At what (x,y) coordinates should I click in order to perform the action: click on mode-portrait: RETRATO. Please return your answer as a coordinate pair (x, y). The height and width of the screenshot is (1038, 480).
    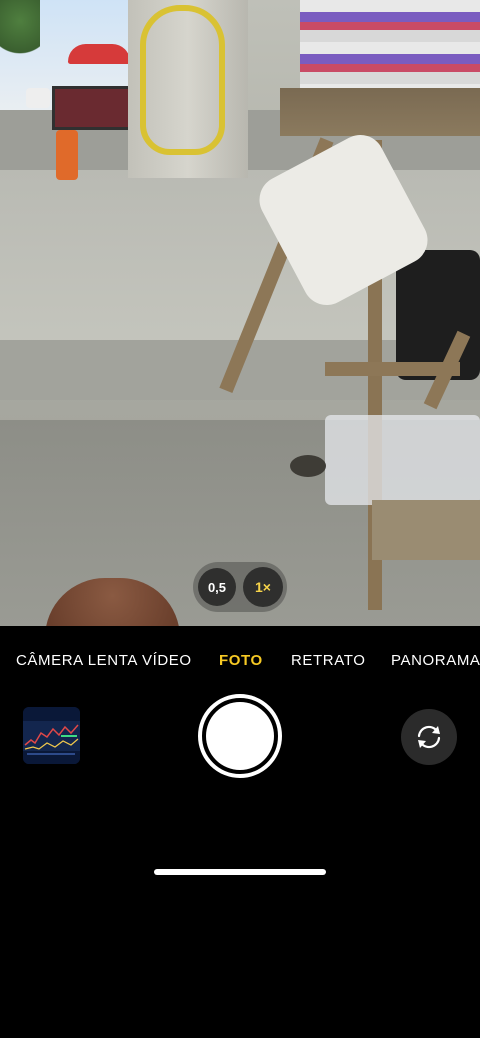
    Looking at the image, I should click on (328, 660).